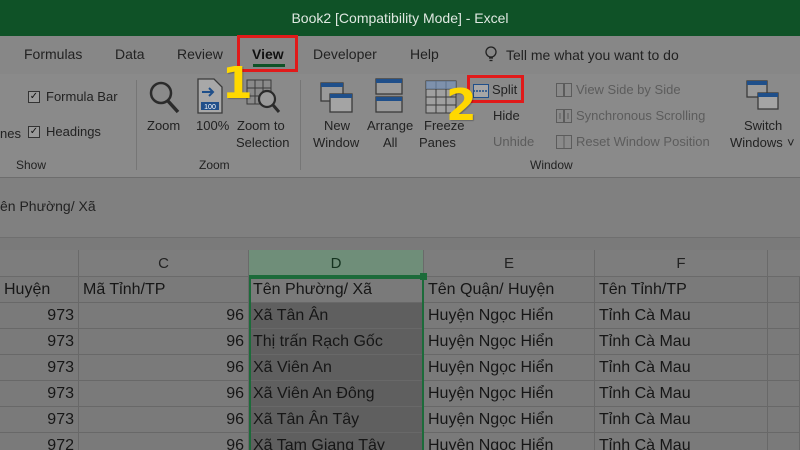 Image resolution: width=800 pixels, height=450 pixels. I want to click on tab-developer: Developer, so click(345, 54).